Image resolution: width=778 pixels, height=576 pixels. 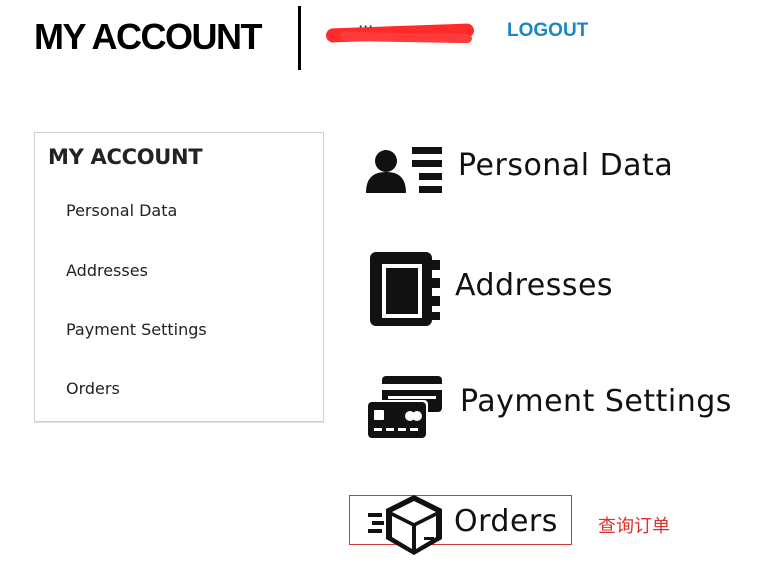 What do you see at coordinates (125, 157) in the screenshot?
I see `sidebar-title: MY ACCOUNT` at bounding box center [125, 157].